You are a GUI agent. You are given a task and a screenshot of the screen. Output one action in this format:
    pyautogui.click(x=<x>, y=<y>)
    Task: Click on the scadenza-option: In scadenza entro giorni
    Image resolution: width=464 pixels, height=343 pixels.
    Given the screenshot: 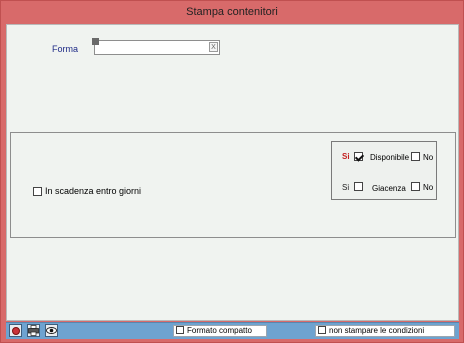 What is the action you would take?
    pyautogui.click(x=87, y=191)
    